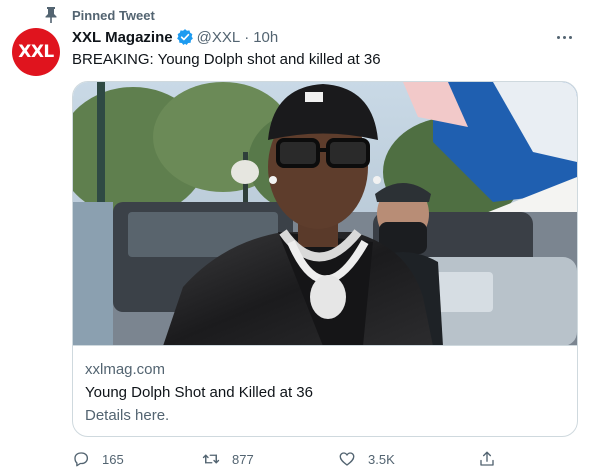 This screenshot has width=591, height=475. What do you see at coordinates (127, 415) in the screenshot?
I see `card-description: Details here.` at bounding box center [127, 415].